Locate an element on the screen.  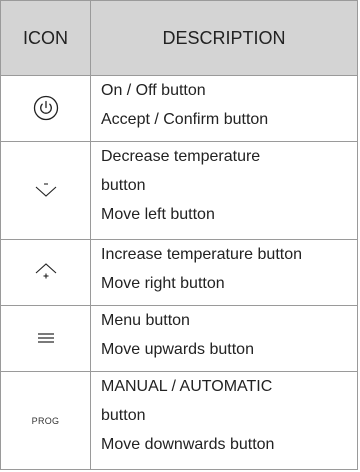
prog-icon: PROG is located at coordinates (45, 421).